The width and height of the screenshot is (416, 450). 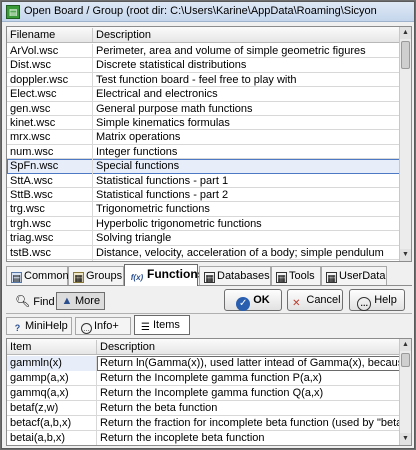 I want to click on help-icon: ?, so click(x=17, y=328).